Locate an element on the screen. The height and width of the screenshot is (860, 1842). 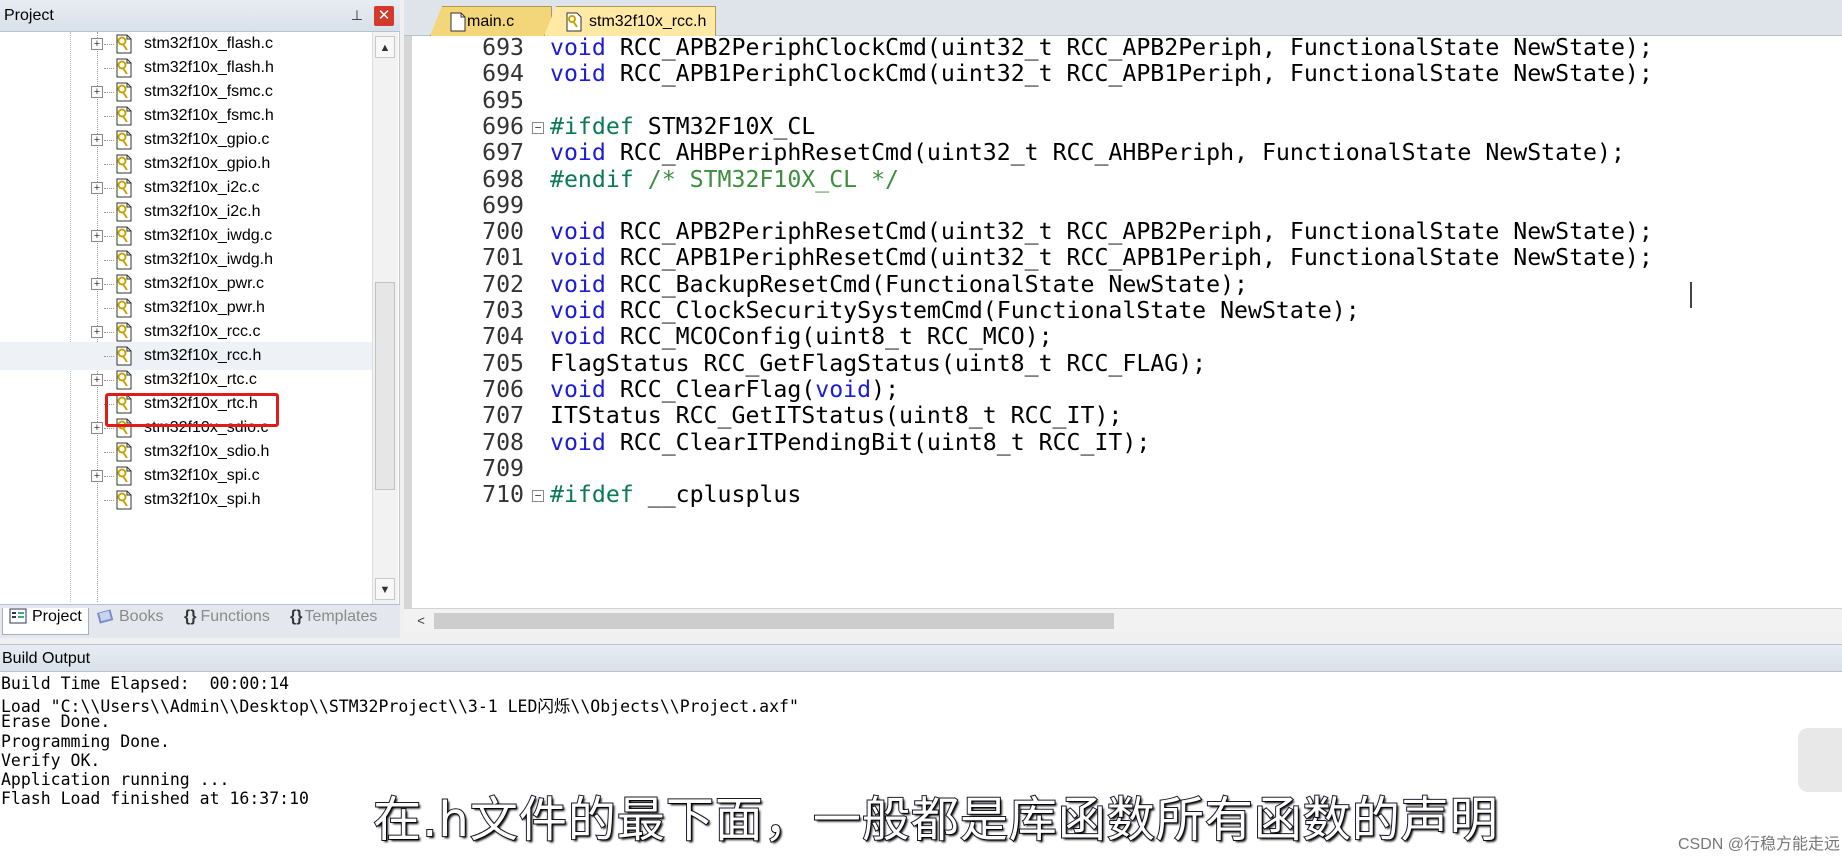
tab-project: Project is located at coordinates (45, 621).